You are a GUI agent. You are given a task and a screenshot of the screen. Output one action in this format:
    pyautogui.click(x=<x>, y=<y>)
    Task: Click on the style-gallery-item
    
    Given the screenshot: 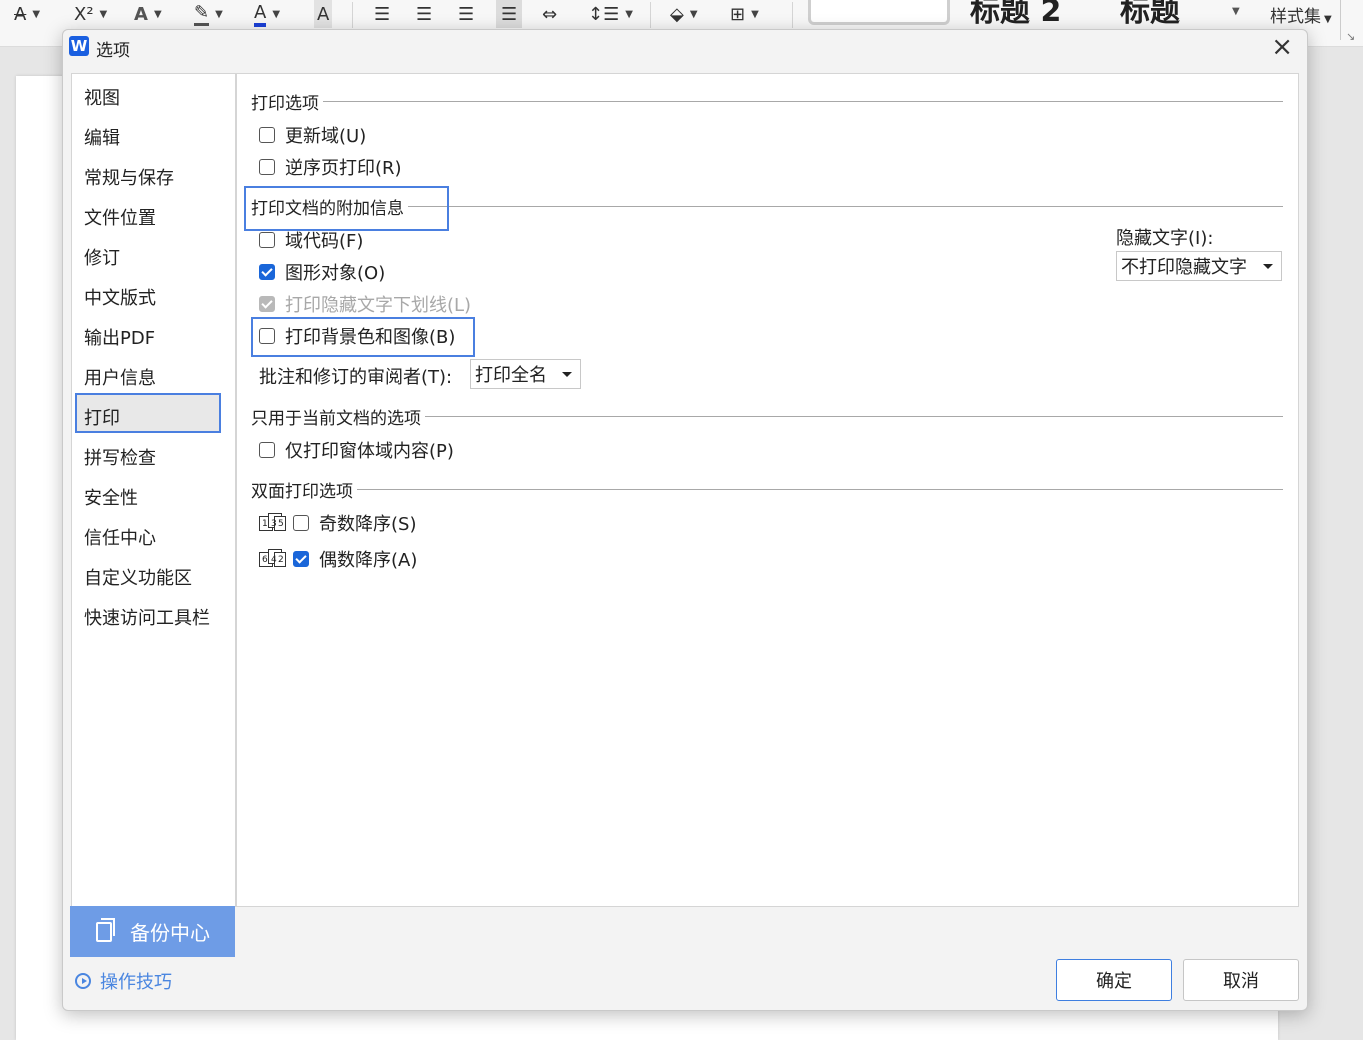 What is the action you would take?
    pyautogui.click(x=879, y=12)
    